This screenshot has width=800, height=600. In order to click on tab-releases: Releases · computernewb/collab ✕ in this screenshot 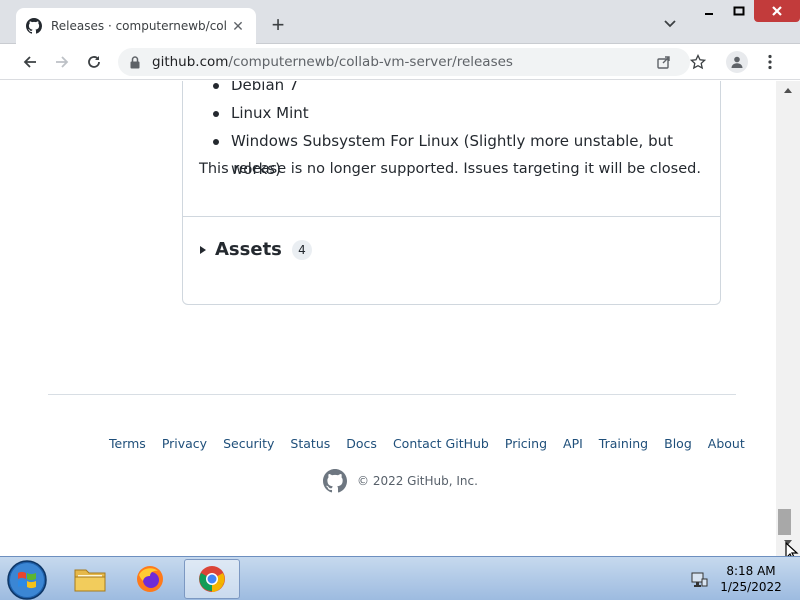, I will do `click(136, 26)`.